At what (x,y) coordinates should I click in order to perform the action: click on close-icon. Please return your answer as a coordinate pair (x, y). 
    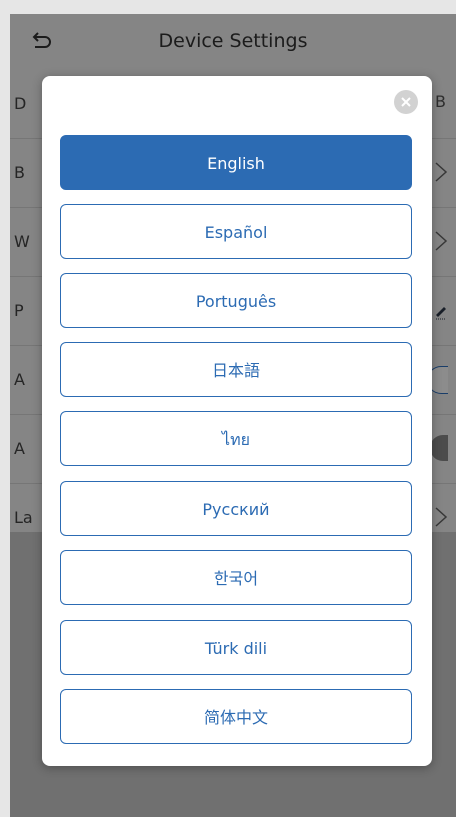
    Looking at the image, I should click on (406, 102).